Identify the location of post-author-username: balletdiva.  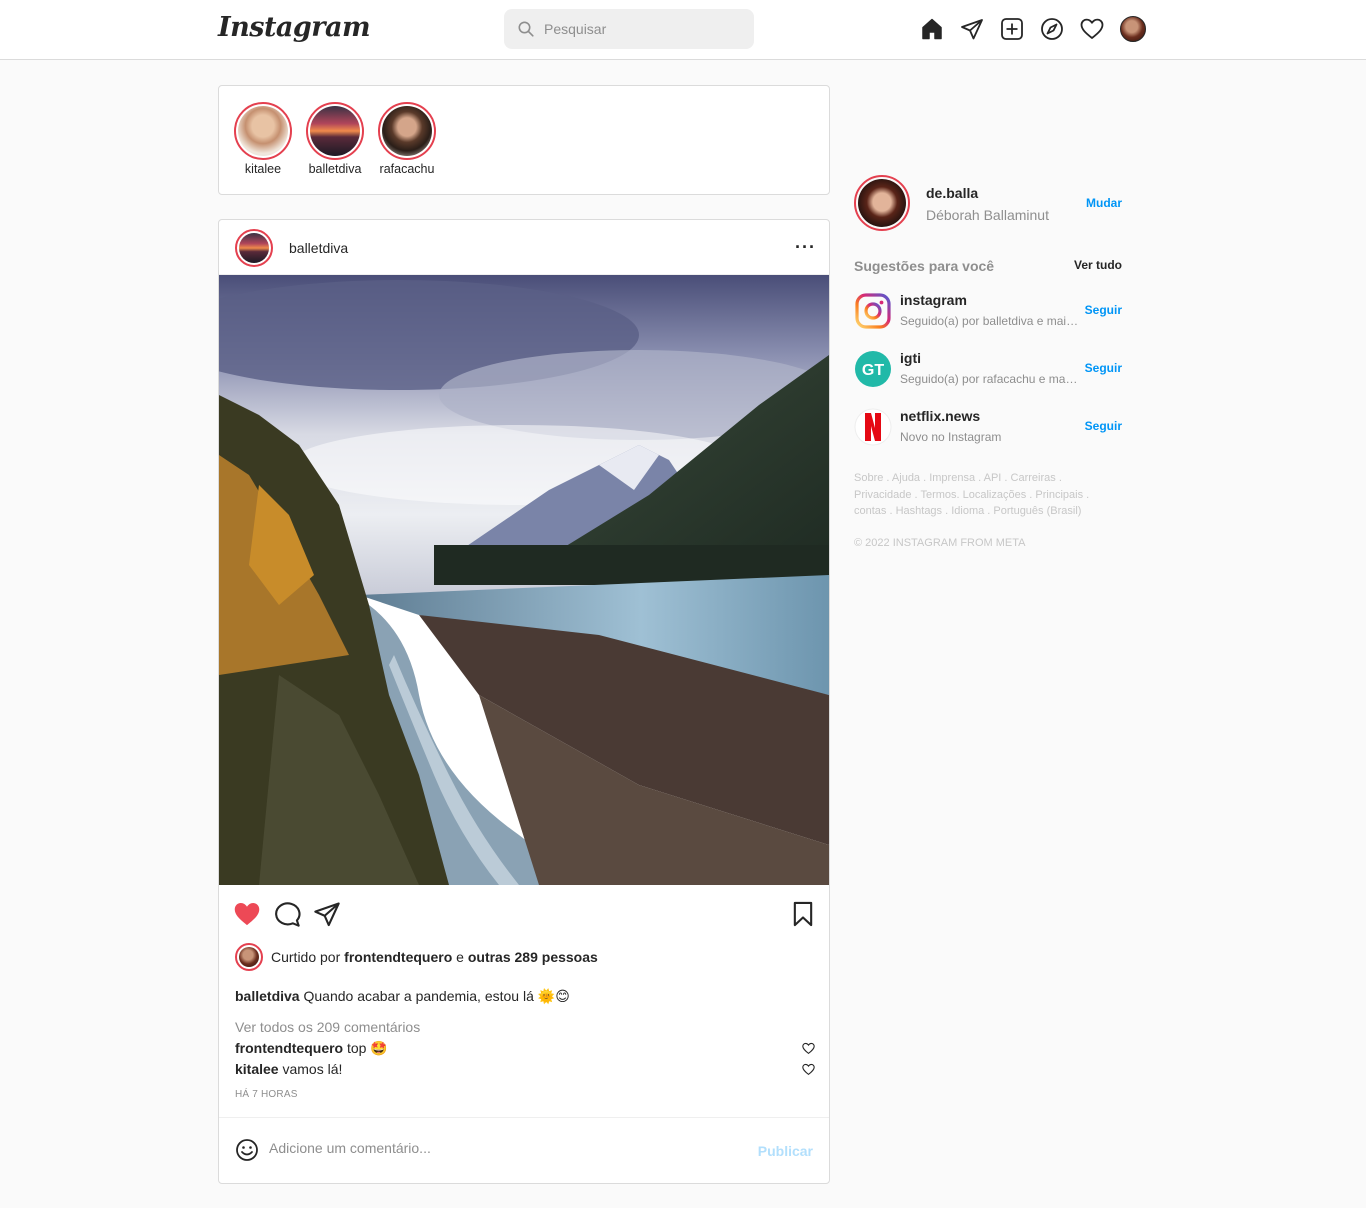
(318, 248).